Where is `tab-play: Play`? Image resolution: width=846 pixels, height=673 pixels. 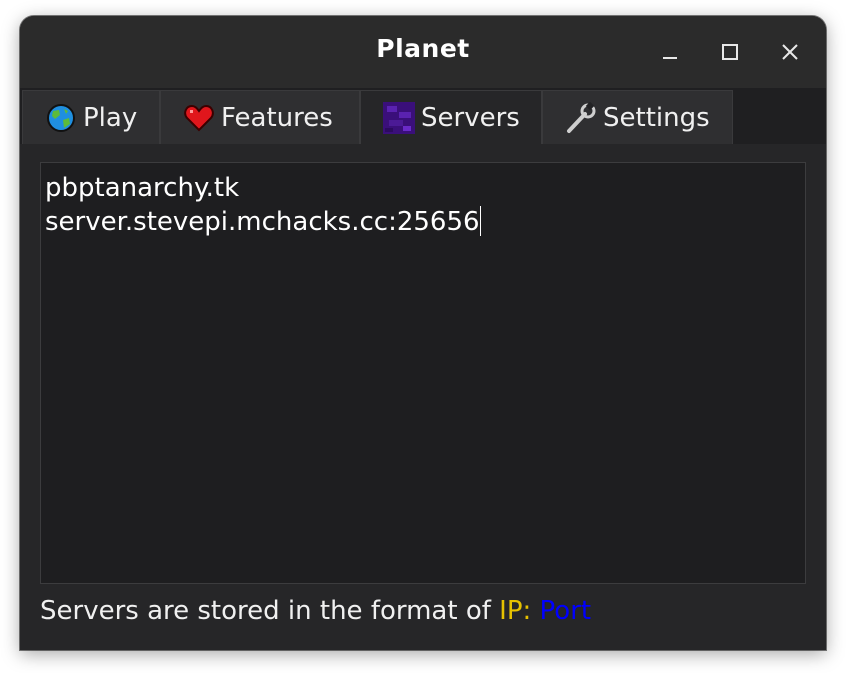 tab-play: Play is located at coordinates (91, 117).